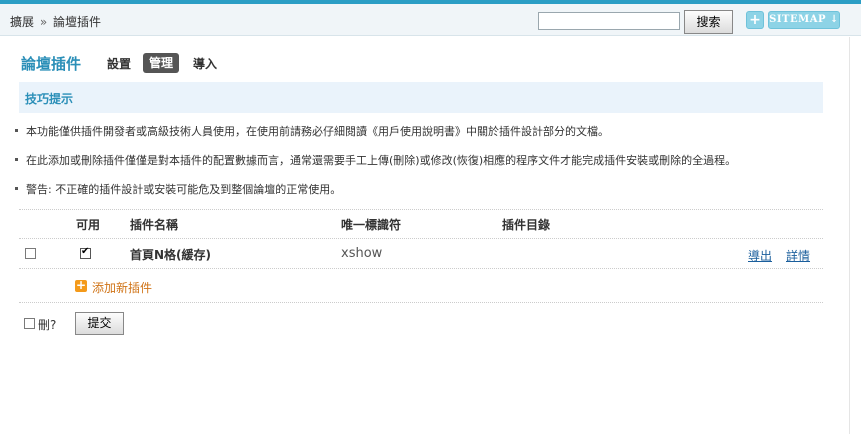 Image resolution: width=861 pixels, height=434 pixels. Describe the element at coordinates (171, 255) in the screenshot. I see `plugin-name: 首頁N格(緩存)` at that location.